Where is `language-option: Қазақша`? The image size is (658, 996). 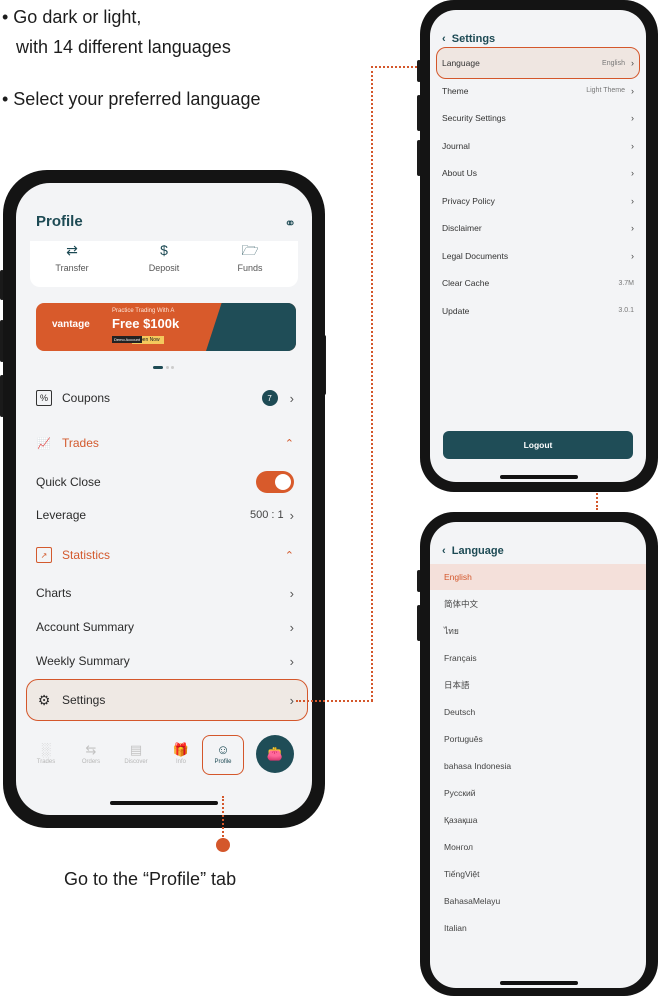 language-option: Қазақша is located at coordinates (538, 820).